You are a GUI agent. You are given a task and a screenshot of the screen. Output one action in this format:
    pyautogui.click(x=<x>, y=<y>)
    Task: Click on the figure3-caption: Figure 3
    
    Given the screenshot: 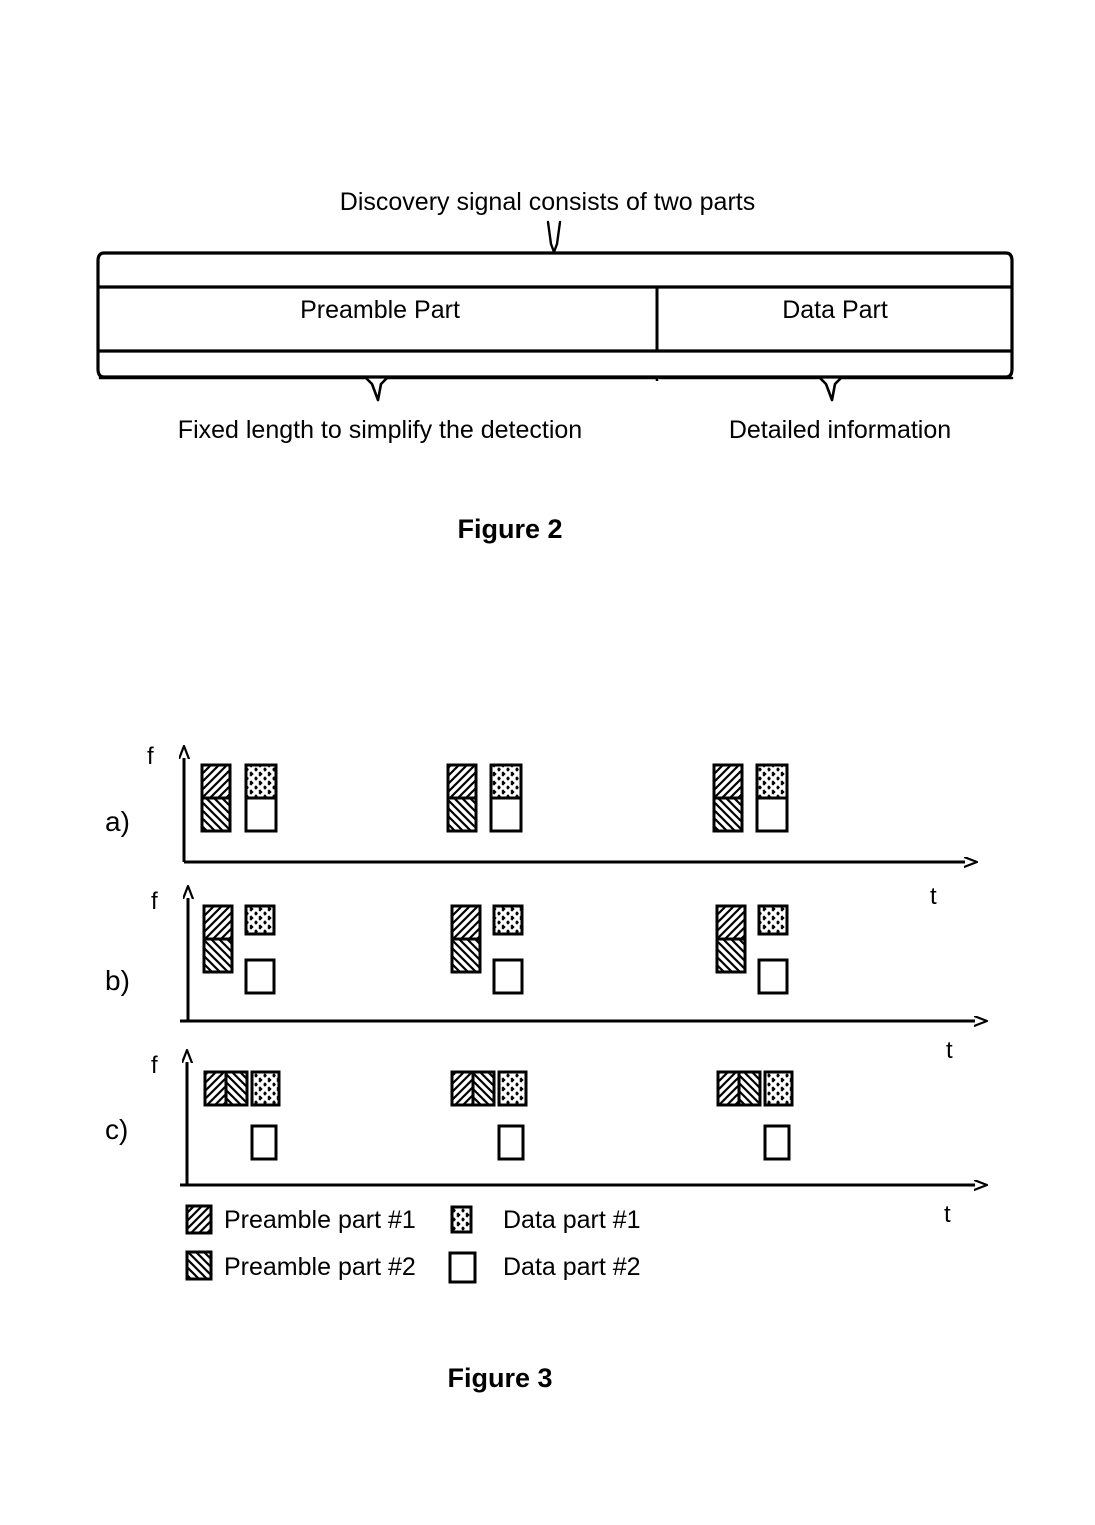 What is the action you would take?
    pyautogui.click(x=500, y=1378)
    